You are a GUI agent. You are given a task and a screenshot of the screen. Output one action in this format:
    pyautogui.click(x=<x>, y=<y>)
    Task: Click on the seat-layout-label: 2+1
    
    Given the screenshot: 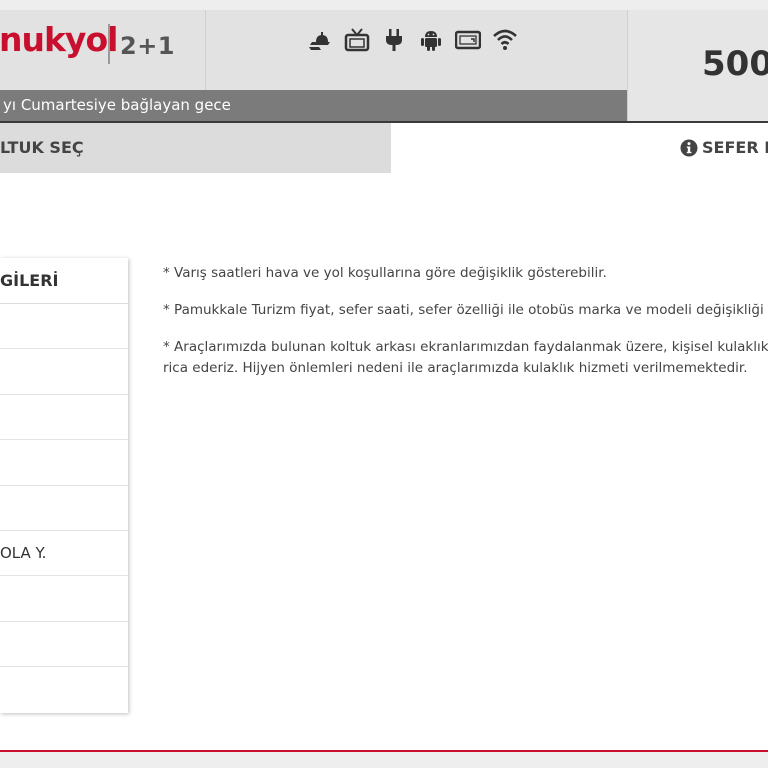 What is the action you would take?
    pyautogui.click(x=148, y=46)
    